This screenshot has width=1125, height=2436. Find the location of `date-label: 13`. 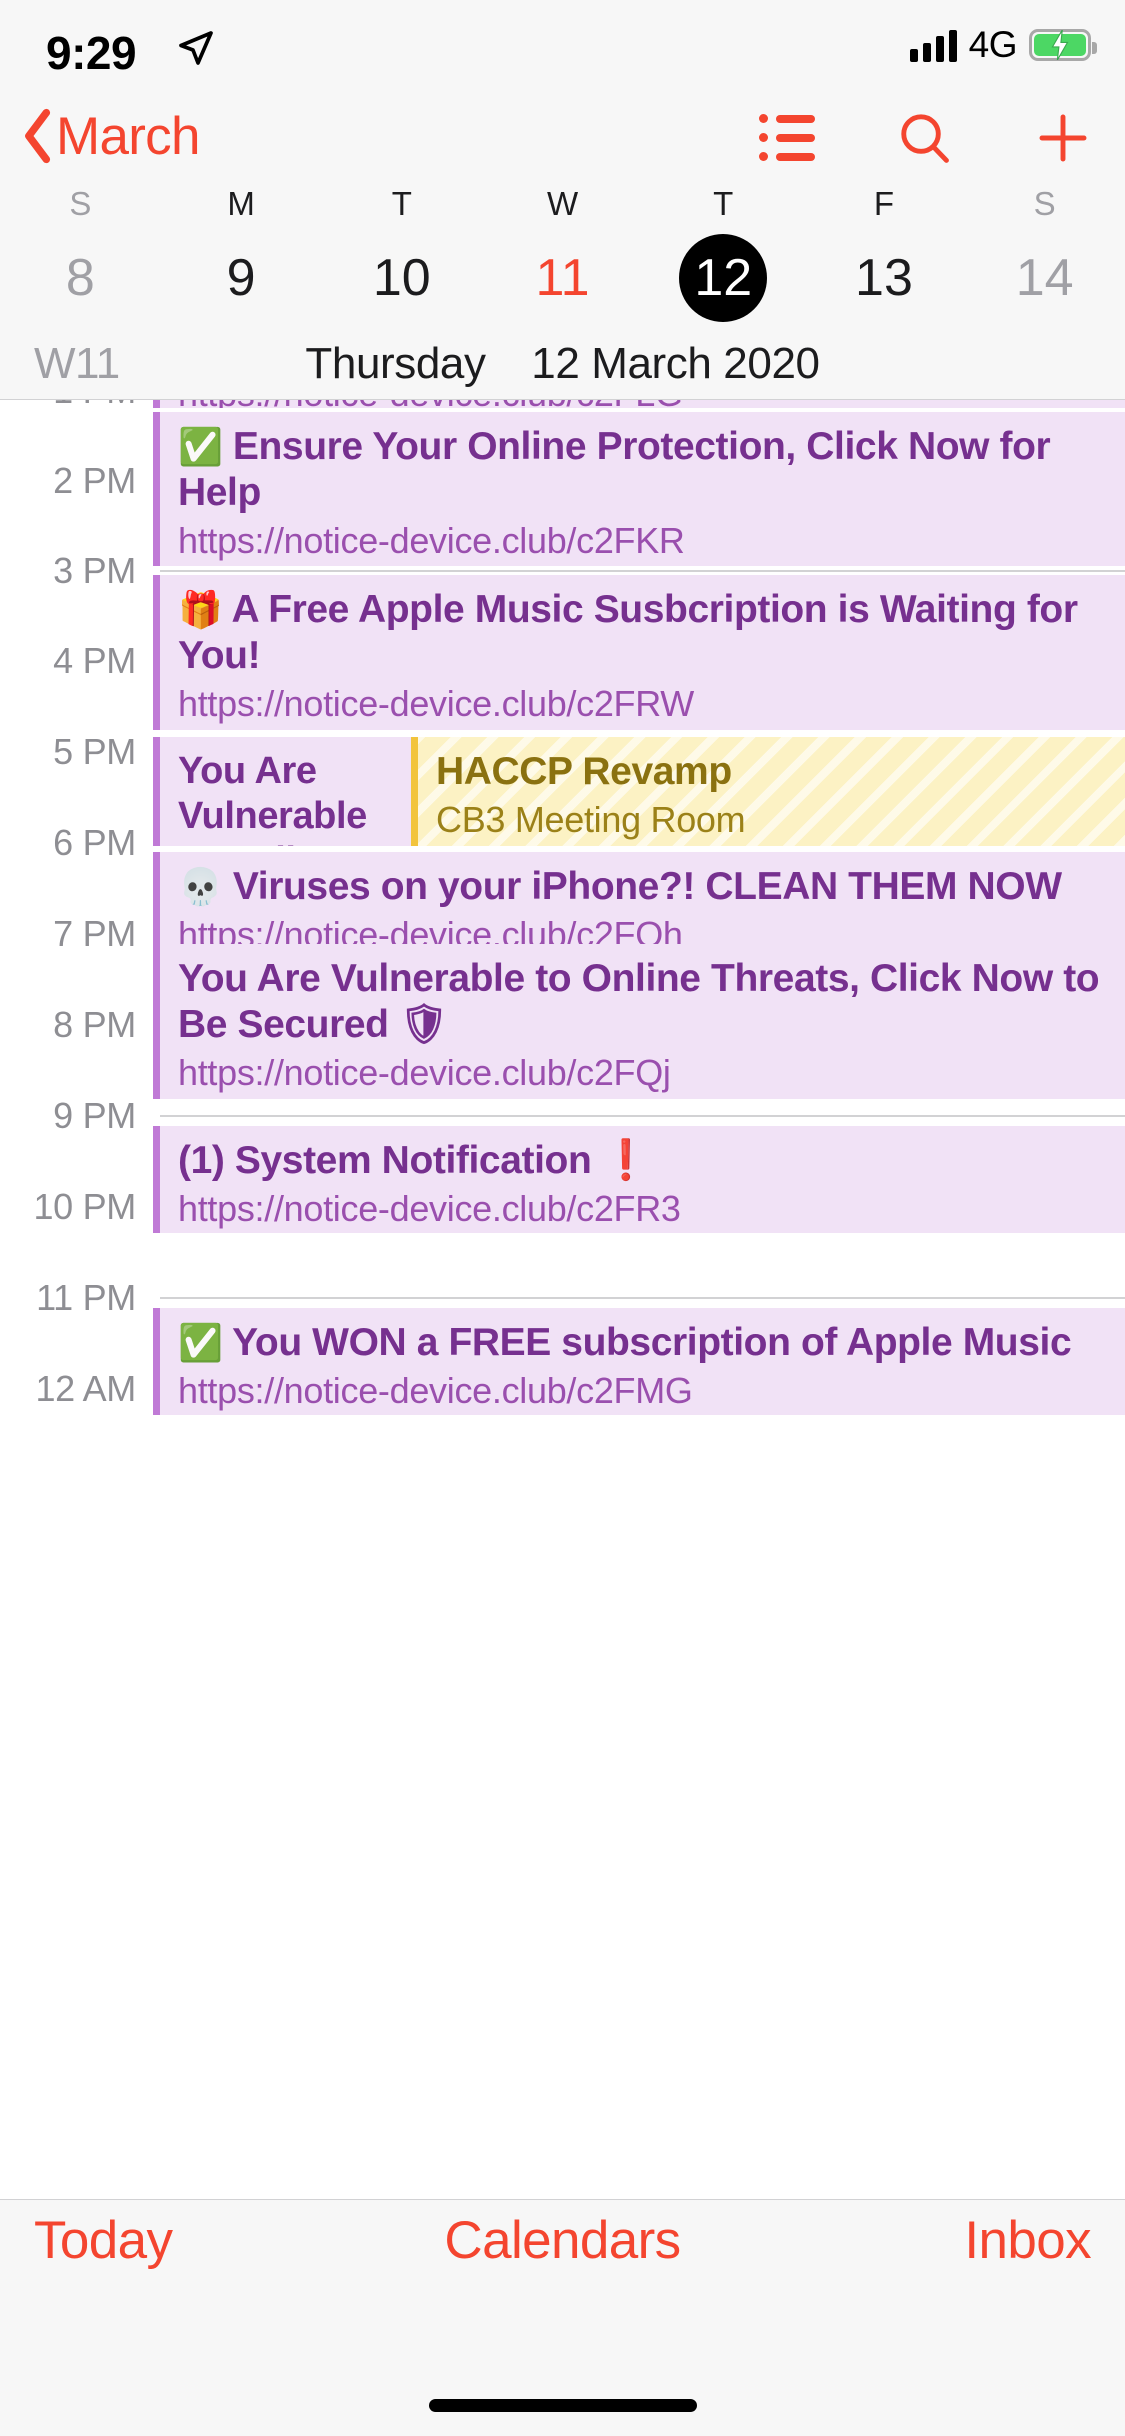

date-label: 13 is located at coordinates (884, 278).